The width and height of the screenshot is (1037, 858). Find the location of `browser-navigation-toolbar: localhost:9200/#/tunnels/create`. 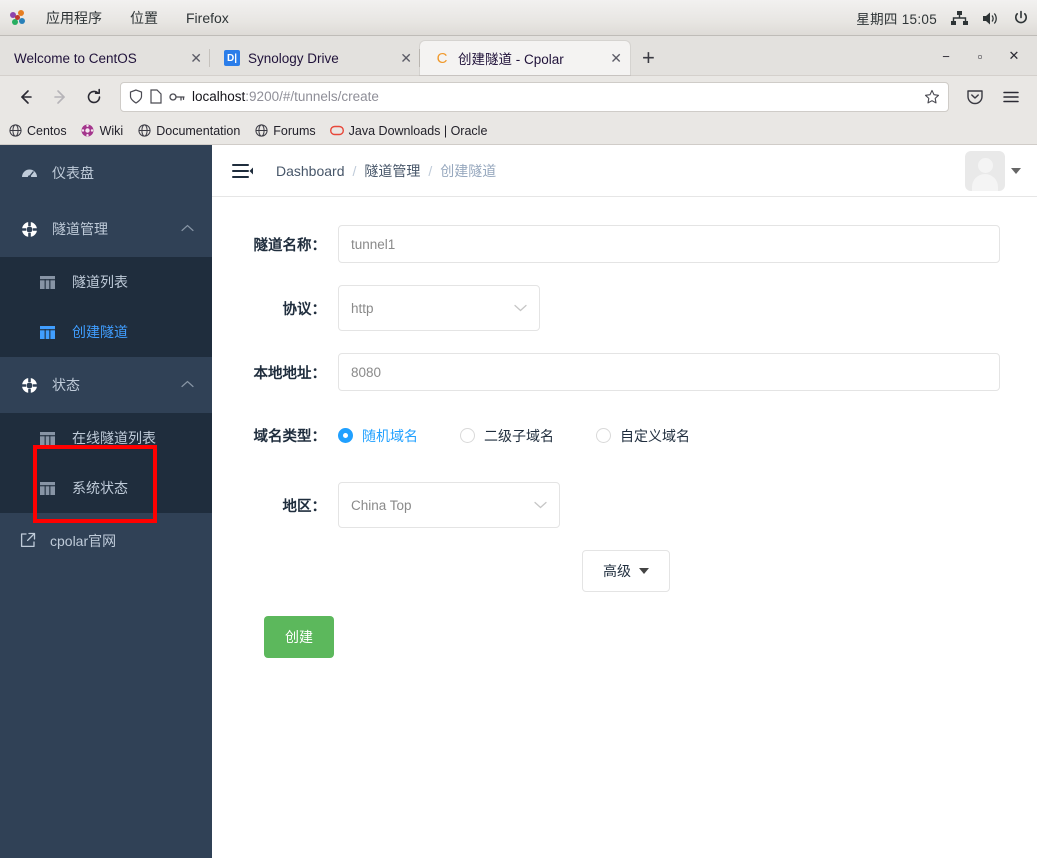

browser-navigation-toolbar: localhost:9200/#/tunnels/create is located at coordinates (518, 96).